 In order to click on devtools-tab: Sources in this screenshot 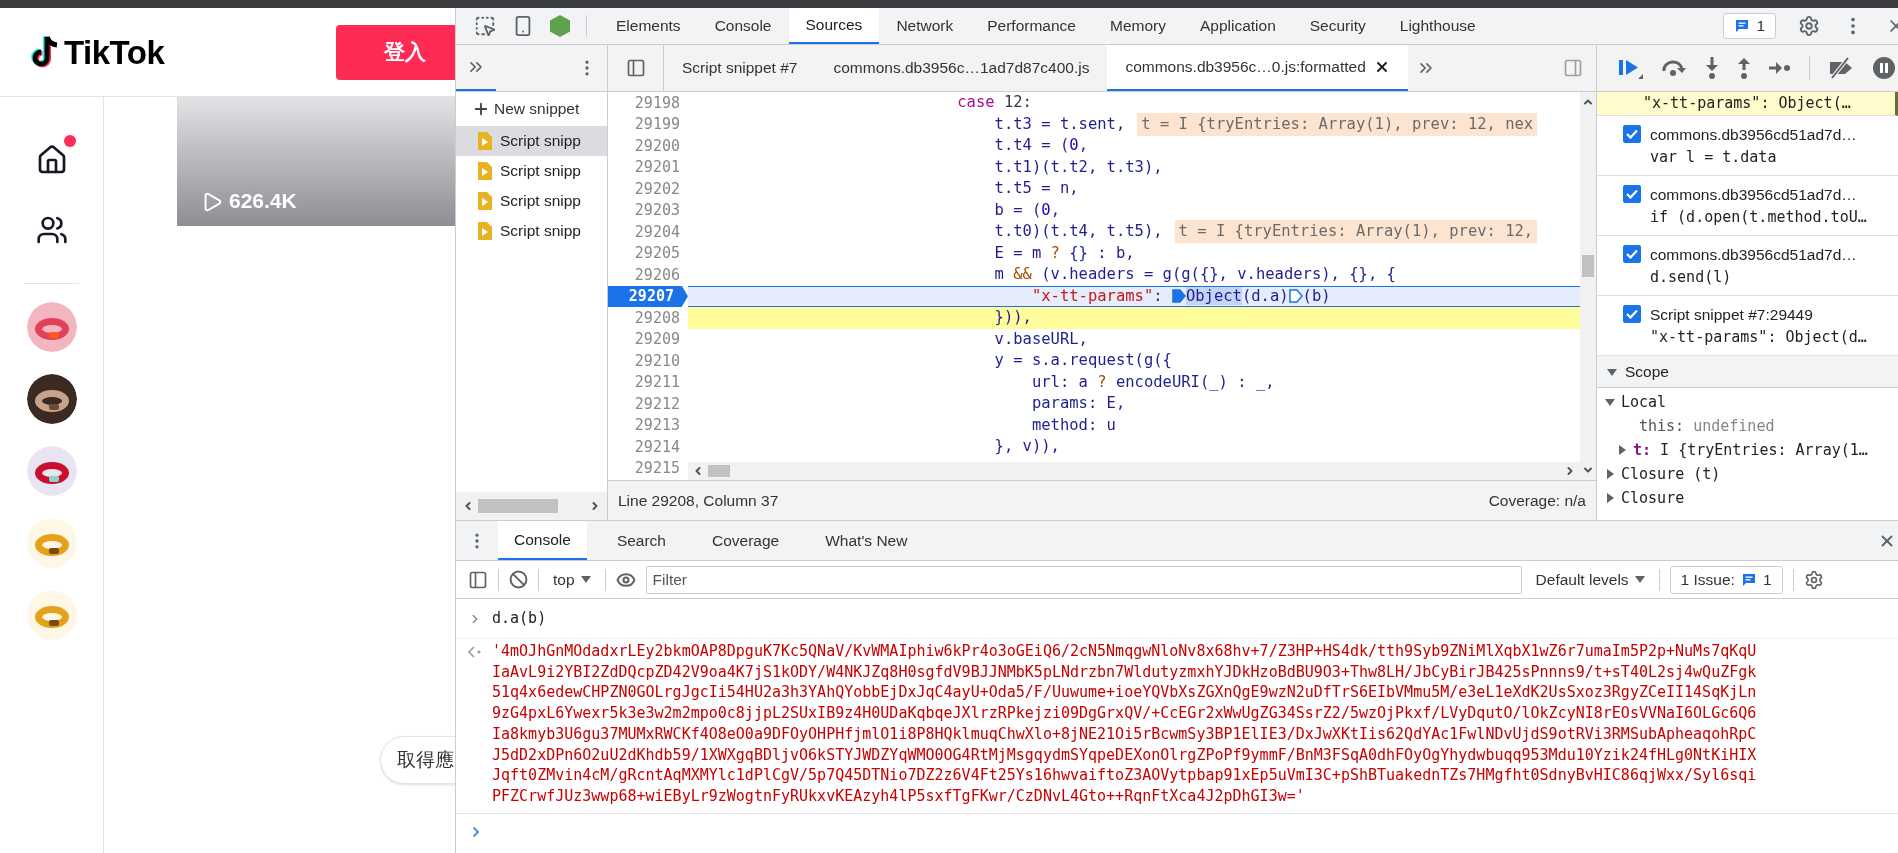, I will do `click(834, 26)`.